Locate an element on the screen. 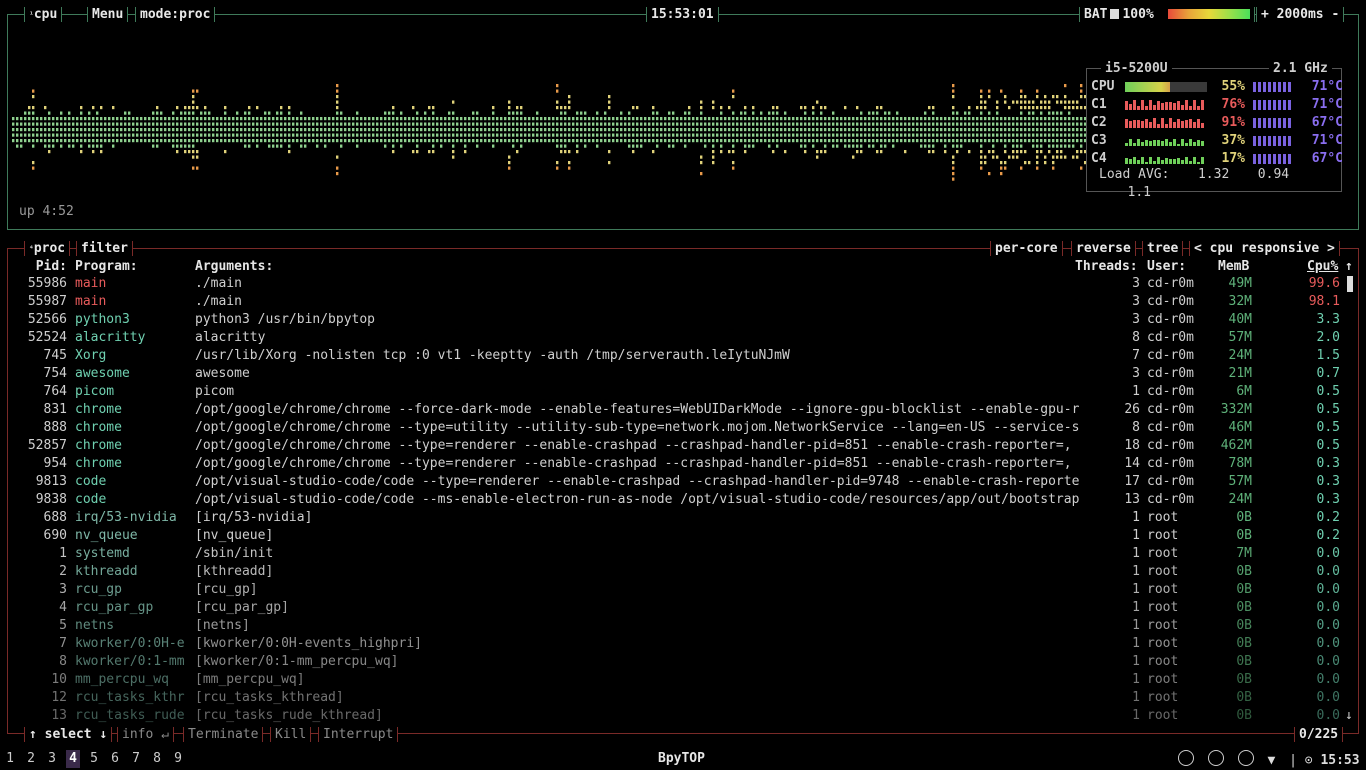  table-row: 1 systemd/sbin/init 1 root 7M 0.0 is located at coordinates (683, 554).